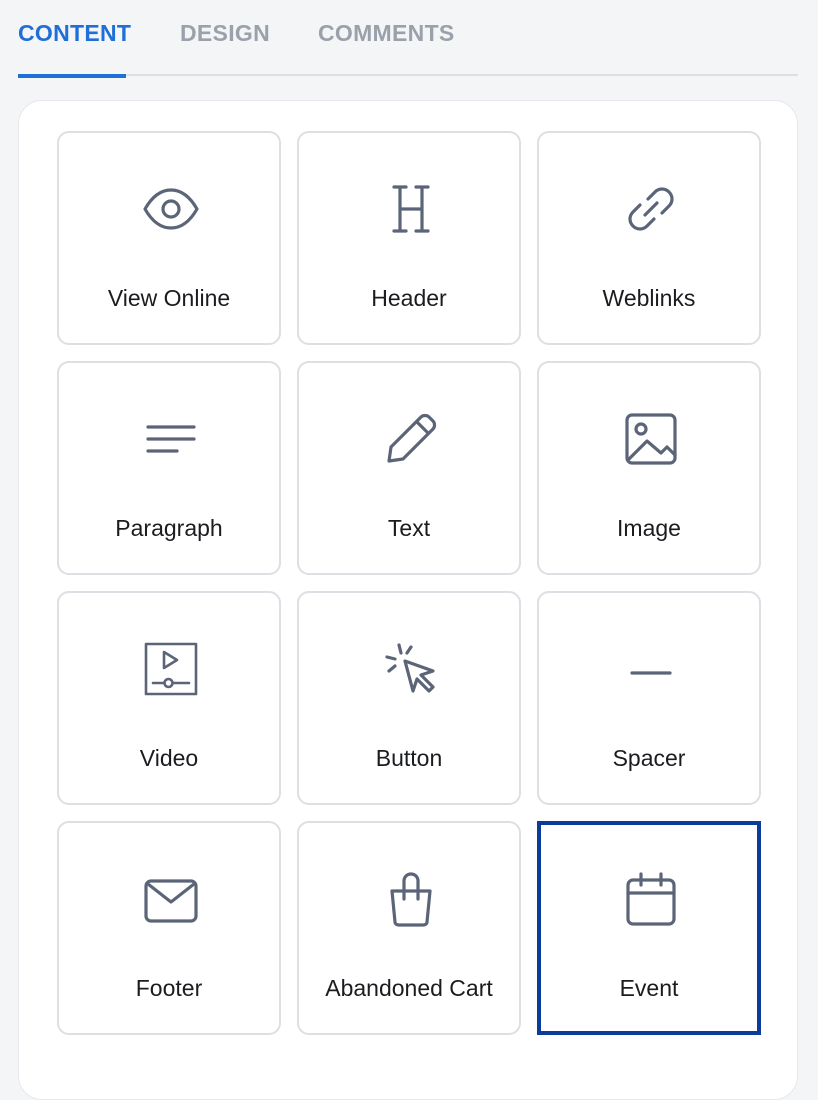 Image resolution: width=818 pixels, height=1100 pixels. I want to click on block-text: Text, so click(409, 468).